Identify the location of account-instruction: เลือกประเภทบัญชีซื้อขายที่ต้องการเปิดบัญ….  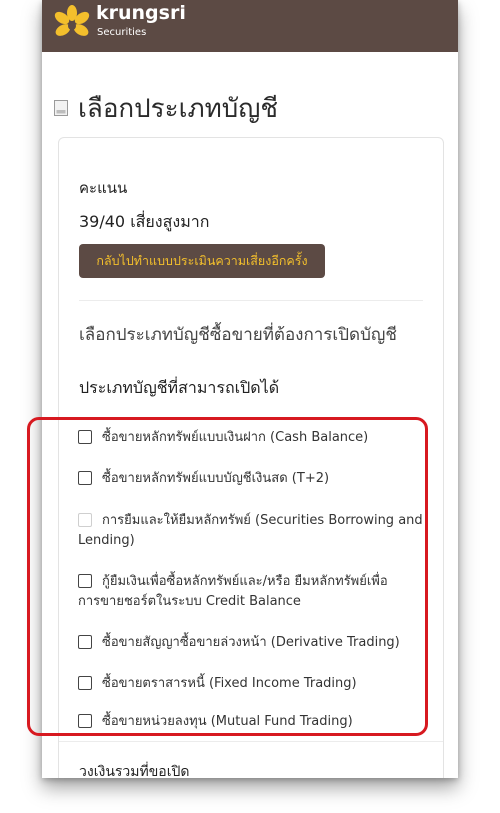
(238, 335).